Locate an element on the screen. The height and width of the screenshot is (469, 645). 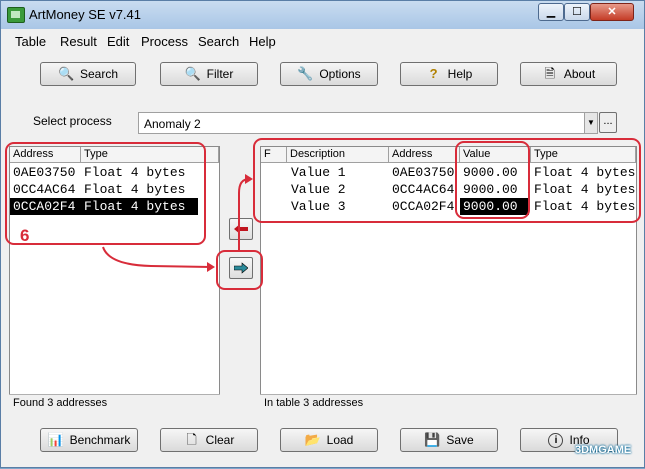
annotation-arrow-to-button is located at coordinates (157, 257).